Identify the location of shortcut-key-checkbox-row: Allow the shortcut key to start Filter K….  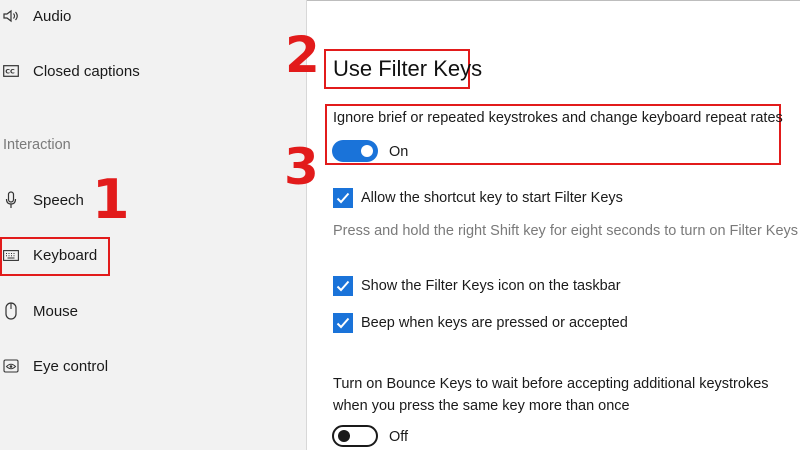
(478, 198).